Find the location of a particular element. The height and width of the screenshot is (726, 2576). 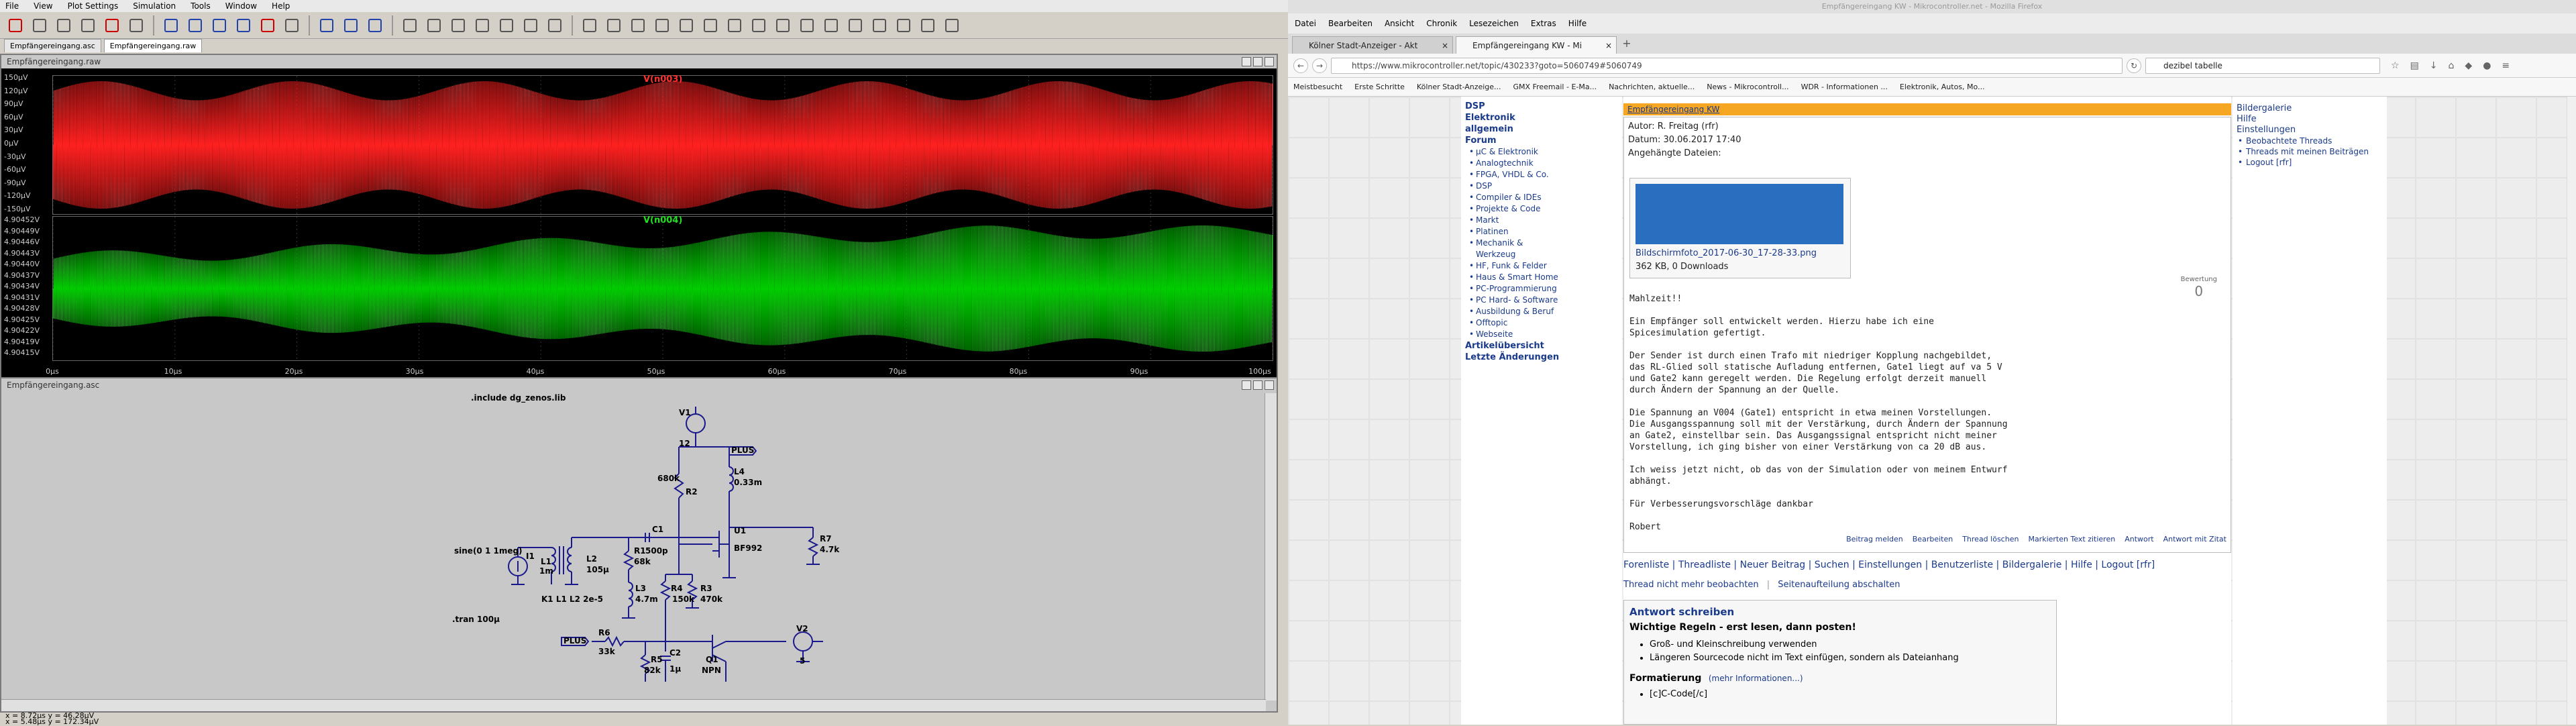

nav-dsp: DSP is located at coordinates (1541, 107).